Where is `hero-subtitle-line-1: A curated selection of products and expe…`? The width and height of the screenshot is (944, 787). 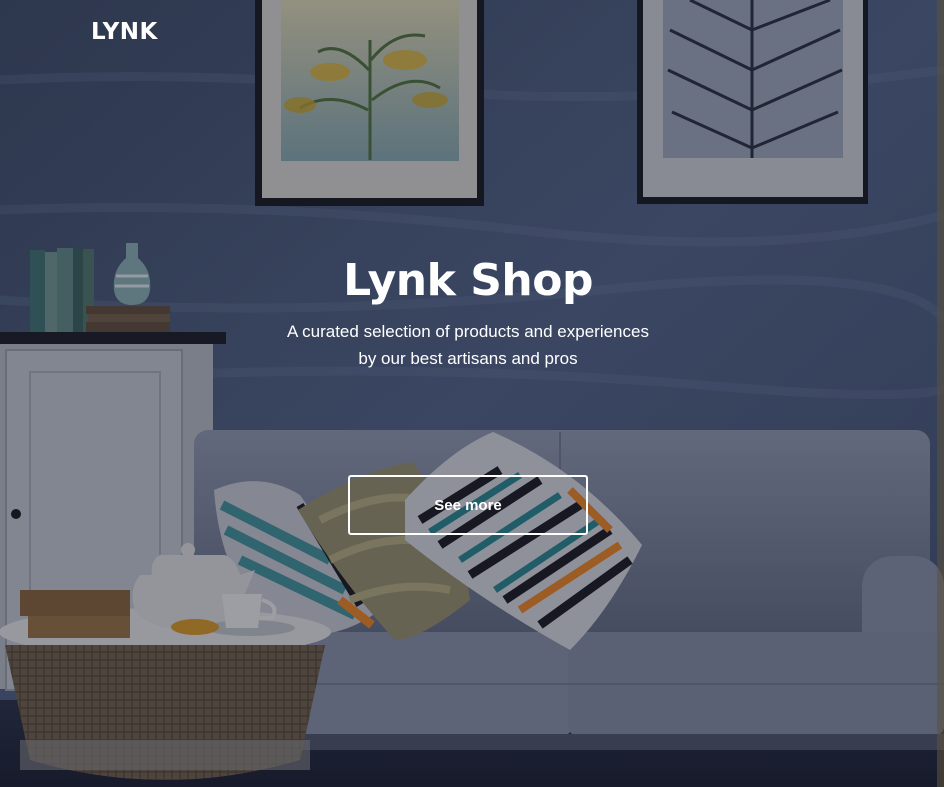
hero-subtitle-line-1: A curated selection of products and expe… is located at coordinates (468, 331).